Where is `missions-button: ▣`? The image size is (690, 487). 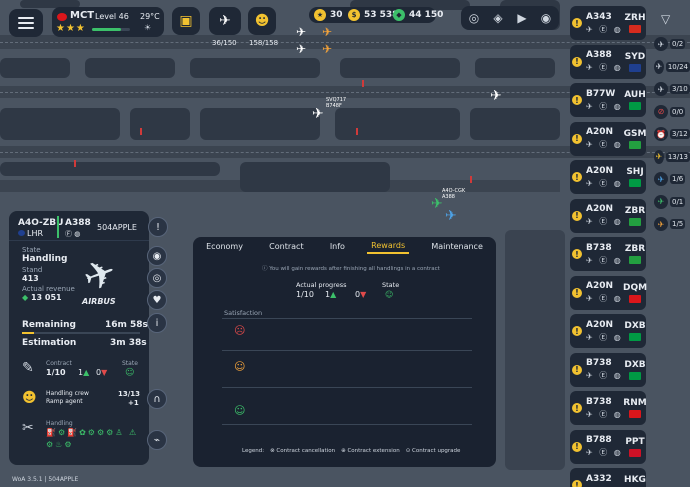 missions-button: ▣ is located at coordinates (186, 21).